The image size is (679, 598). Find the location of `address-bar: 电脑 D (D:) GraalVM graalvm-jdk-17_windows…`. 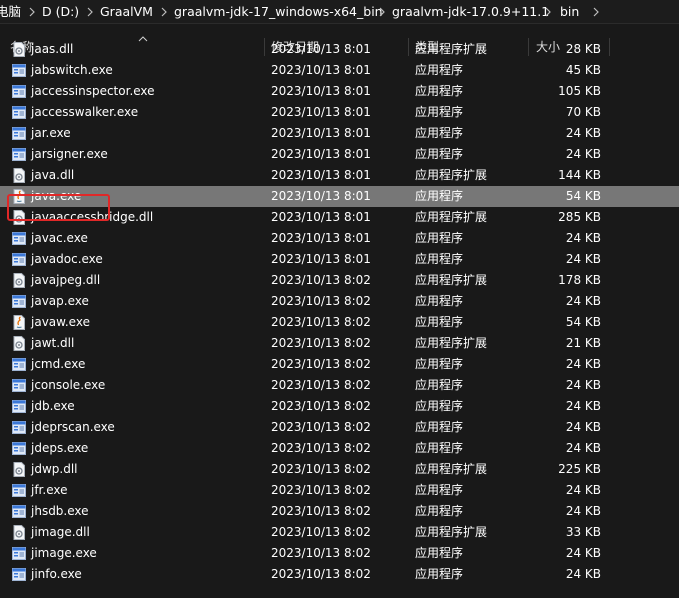

address-bar: 电脑 D (D:) GraalVM graalvm-jdk-17_windows… is located at coordinates (339, 12).